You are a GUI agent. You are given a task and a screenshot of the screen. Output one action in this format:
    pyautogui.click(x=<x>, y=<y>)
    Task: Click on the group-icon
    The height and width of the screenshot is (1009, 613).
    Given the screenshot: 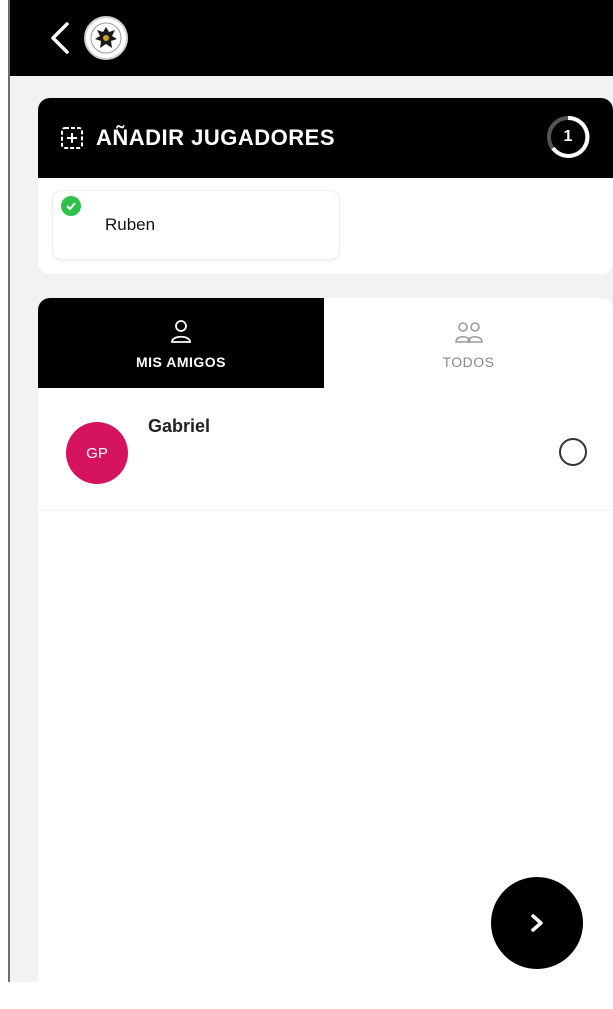 What is the action you would take?
    pyautogui.click(x=469, y=330)
    